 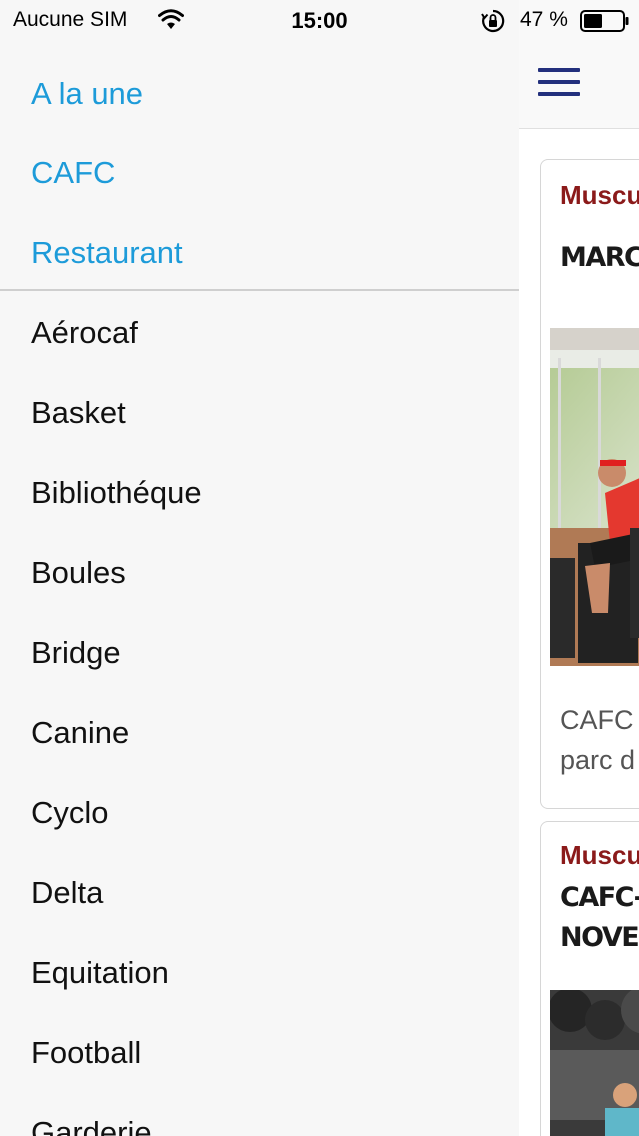 What do you see at coordinates (70, 813) in the screenshot?
I see `menu-item-cyclo: Cyclo` at bounding box center [70, 813].